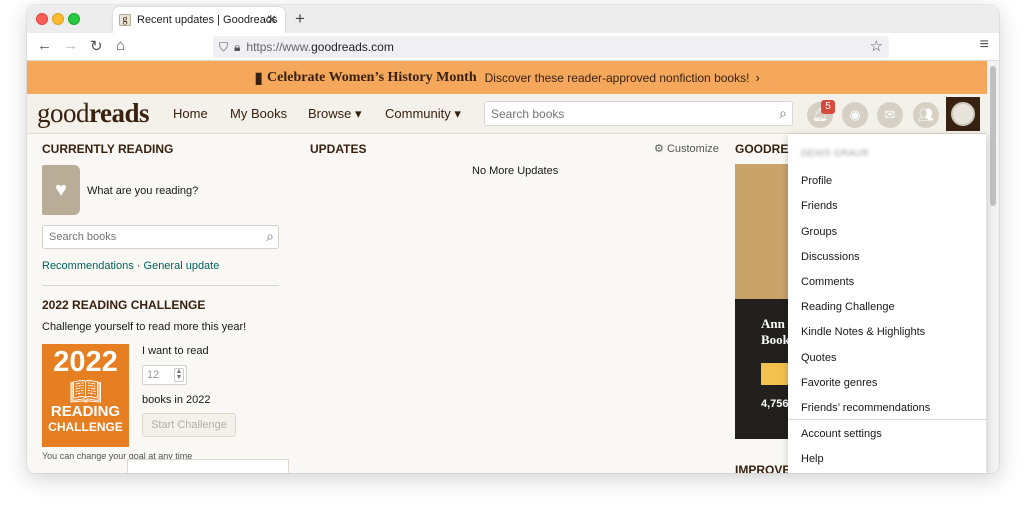  What do you see at coordinates (96, 46) in the screenshot?
I see `reload-icon: ↻` at bounding box center [96, 46].